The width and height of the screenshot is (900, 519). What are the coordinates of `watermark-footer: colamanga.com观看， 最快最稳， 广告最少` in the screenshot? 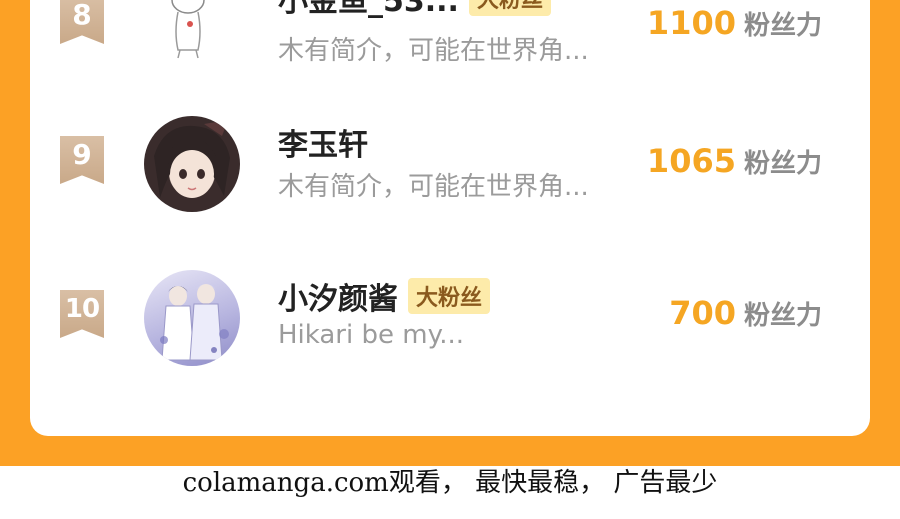 It's located at (450, 483).